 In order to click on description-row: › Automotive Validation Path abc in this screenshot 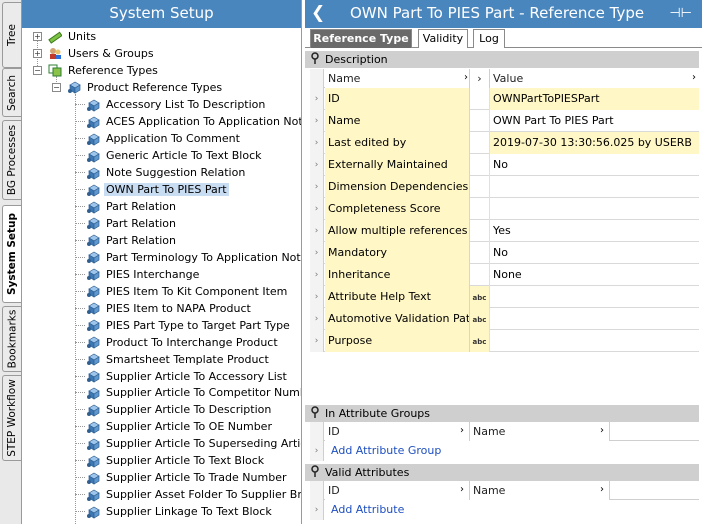, I will do `click(504, 319)`.